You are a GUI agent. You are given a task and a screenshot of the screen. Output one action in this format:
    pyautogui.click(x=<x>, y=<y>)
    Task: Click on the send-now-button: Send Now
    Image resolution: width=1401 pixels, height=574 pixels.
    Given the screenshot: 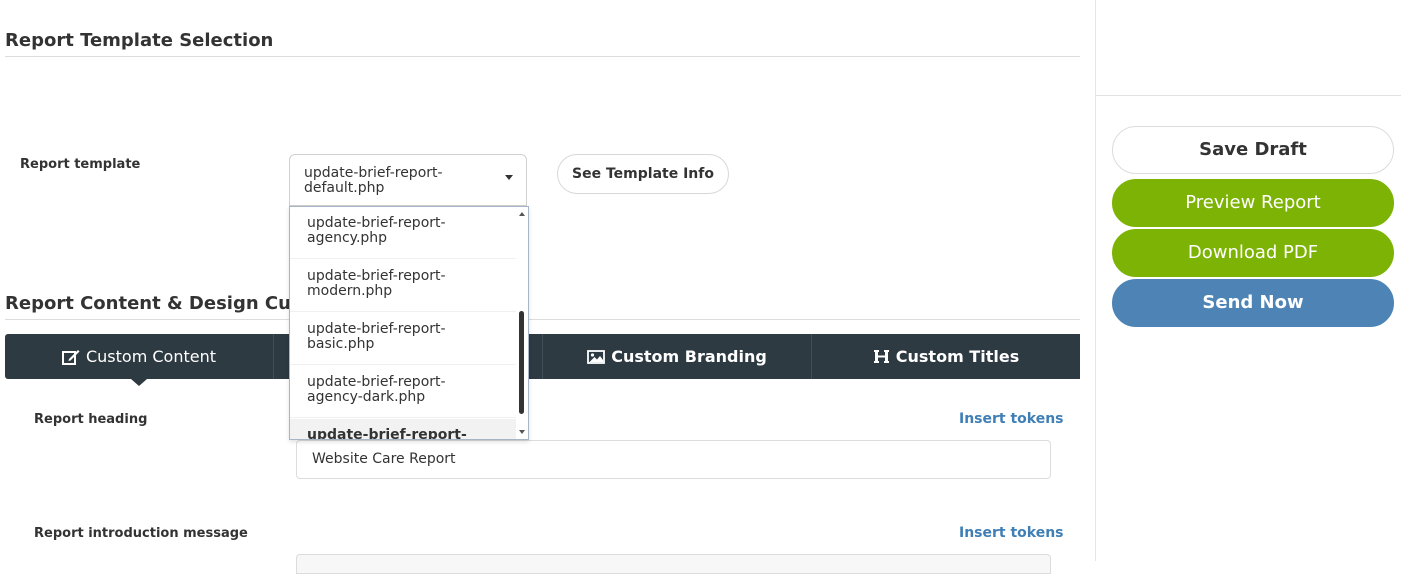 What is the action you would take?
    pyautogui.click(x=1253, y=303)
    